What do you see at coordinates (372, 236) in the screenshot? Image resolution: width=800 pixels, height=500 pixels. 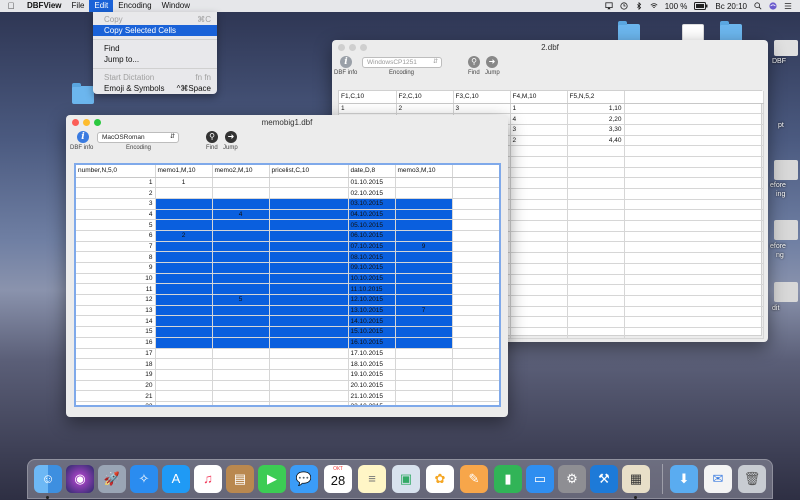 I see `table-cell: 06.10.2015` at bounding box center [372, 236].